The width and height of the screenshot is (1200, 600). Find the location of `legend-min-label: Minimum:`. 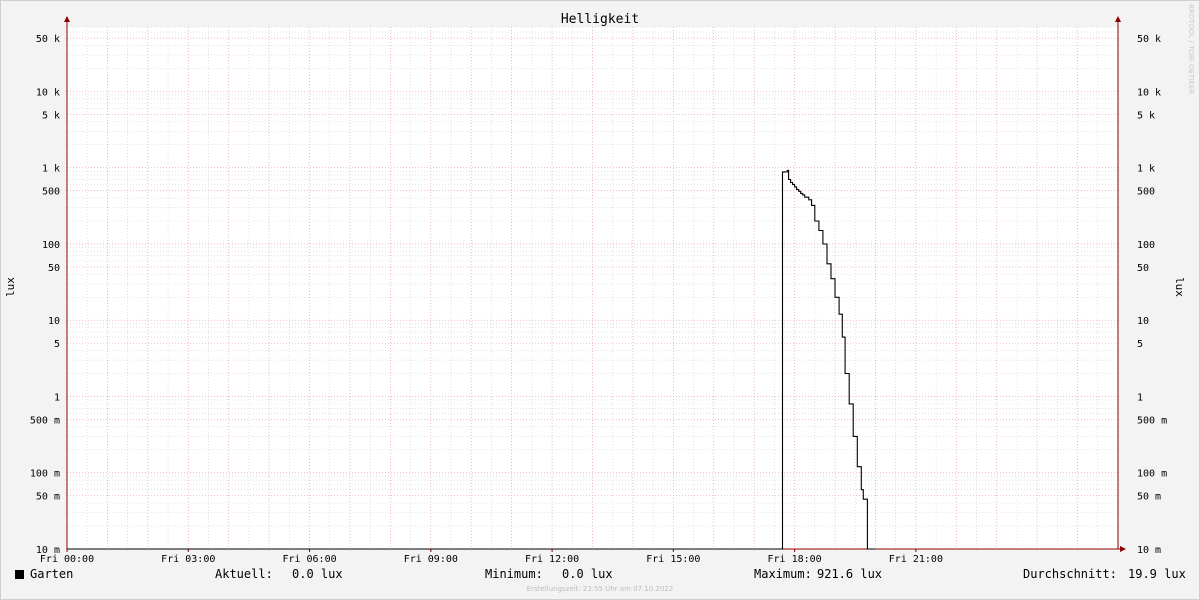

legend-min-label: Minimum: is located at coordinates (514, 574).